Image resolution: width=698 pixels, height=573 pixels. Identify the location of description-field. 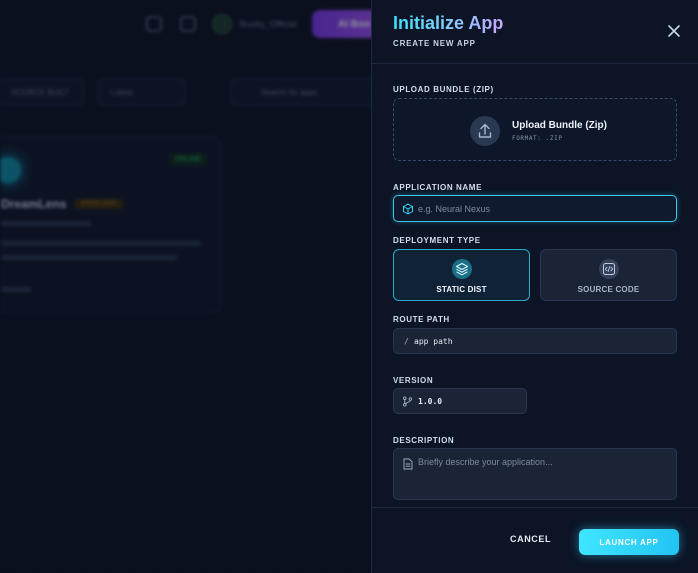
(535, 474).